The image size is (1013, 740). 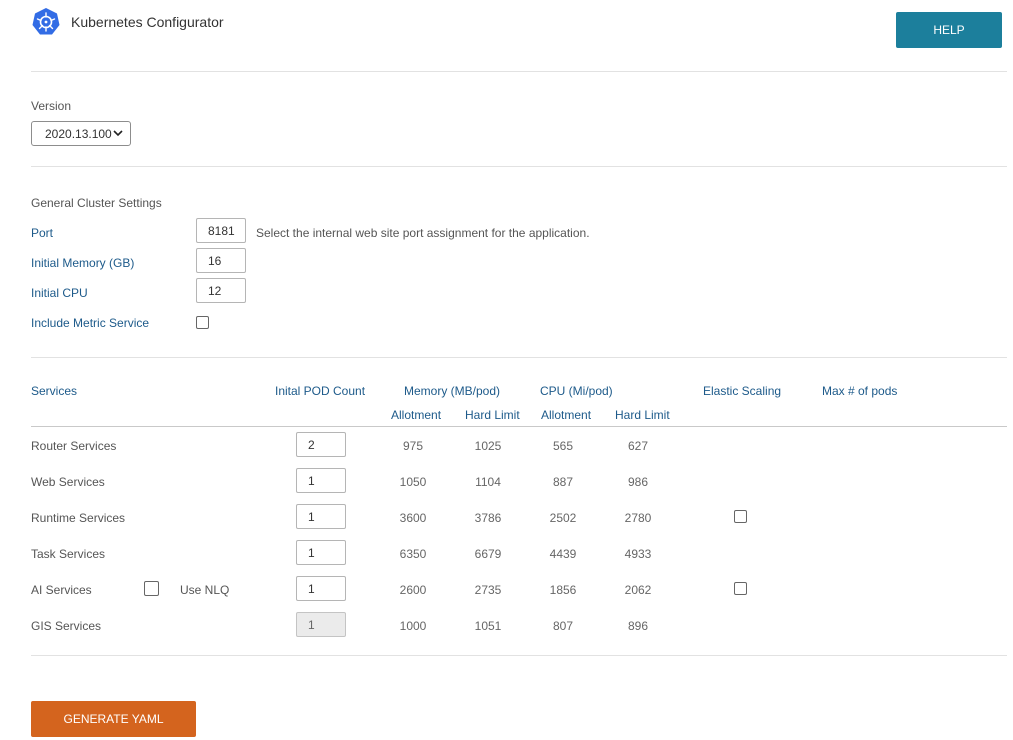 I want to click on version-selected-value: 2020.13.100, so click(x=78, y=133).